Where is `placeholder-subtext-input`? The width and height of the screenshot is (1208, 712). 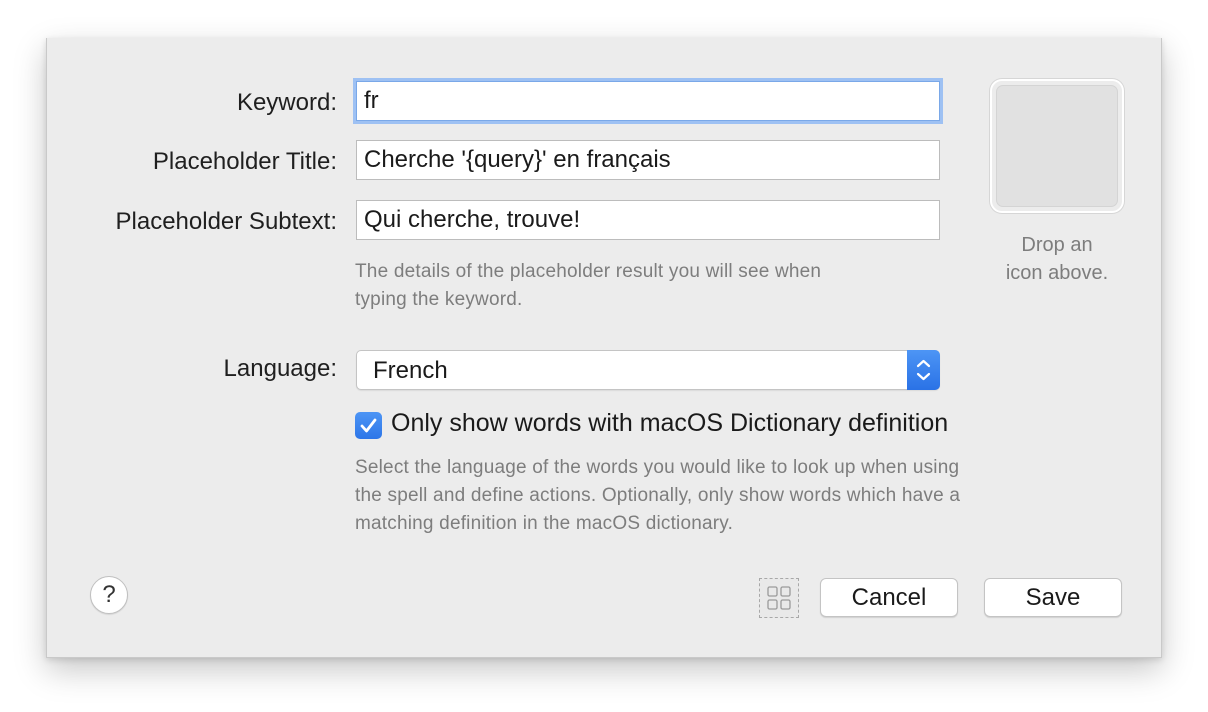
placeholder-subtext-input is located at coordinates (648, 220).